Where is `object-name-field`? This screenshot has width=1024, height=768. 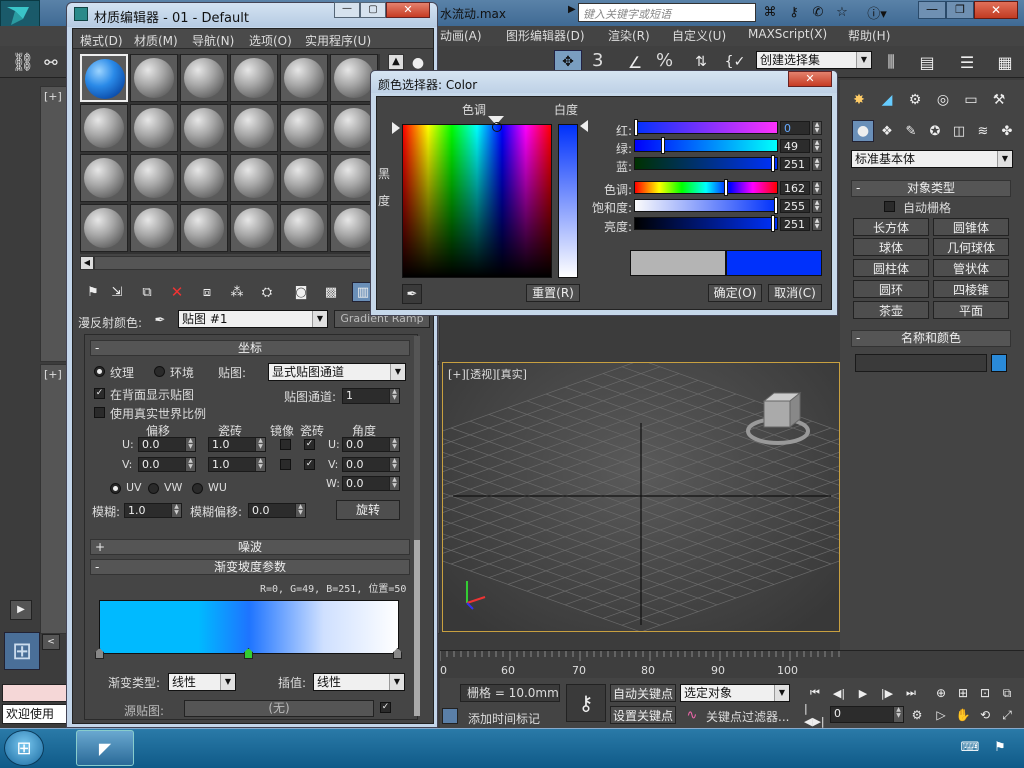 object-name-field is located at coordinates (921, 363).